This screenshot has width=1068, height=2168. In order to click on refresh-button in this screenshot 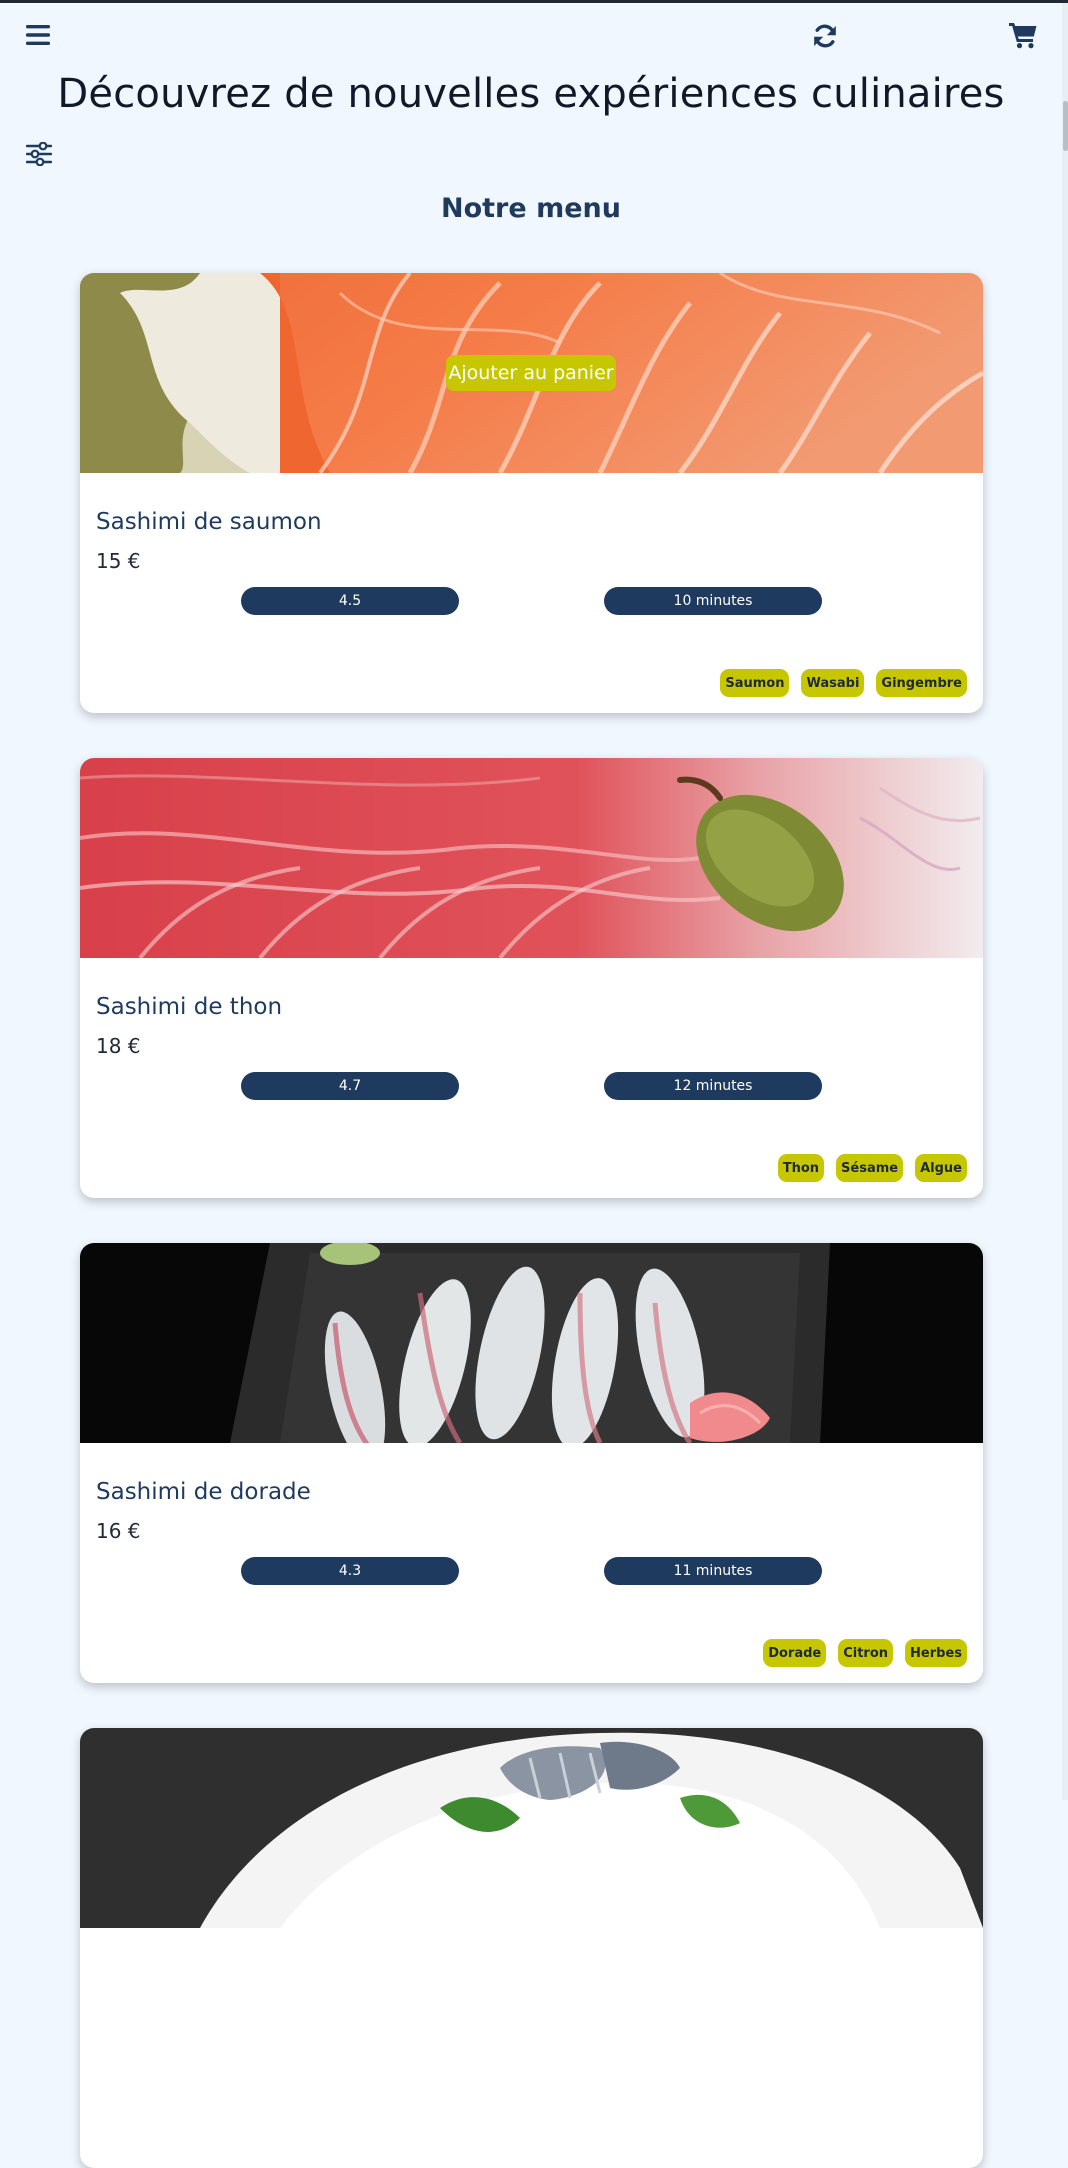, I will do `click(825, 36)`.